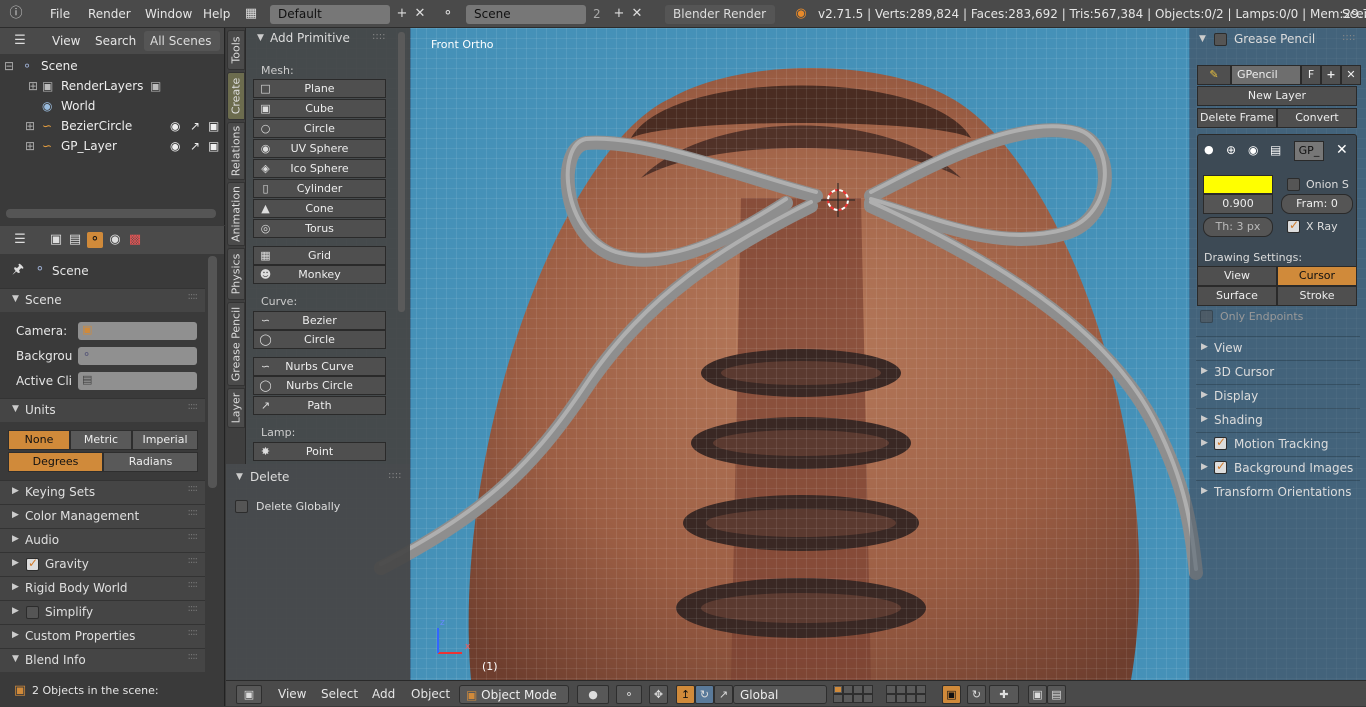  What do you see at coordinates (115, 240) in the screenshot?
I see `world-tab-icon: ◉` at bounding box center [115, 240].